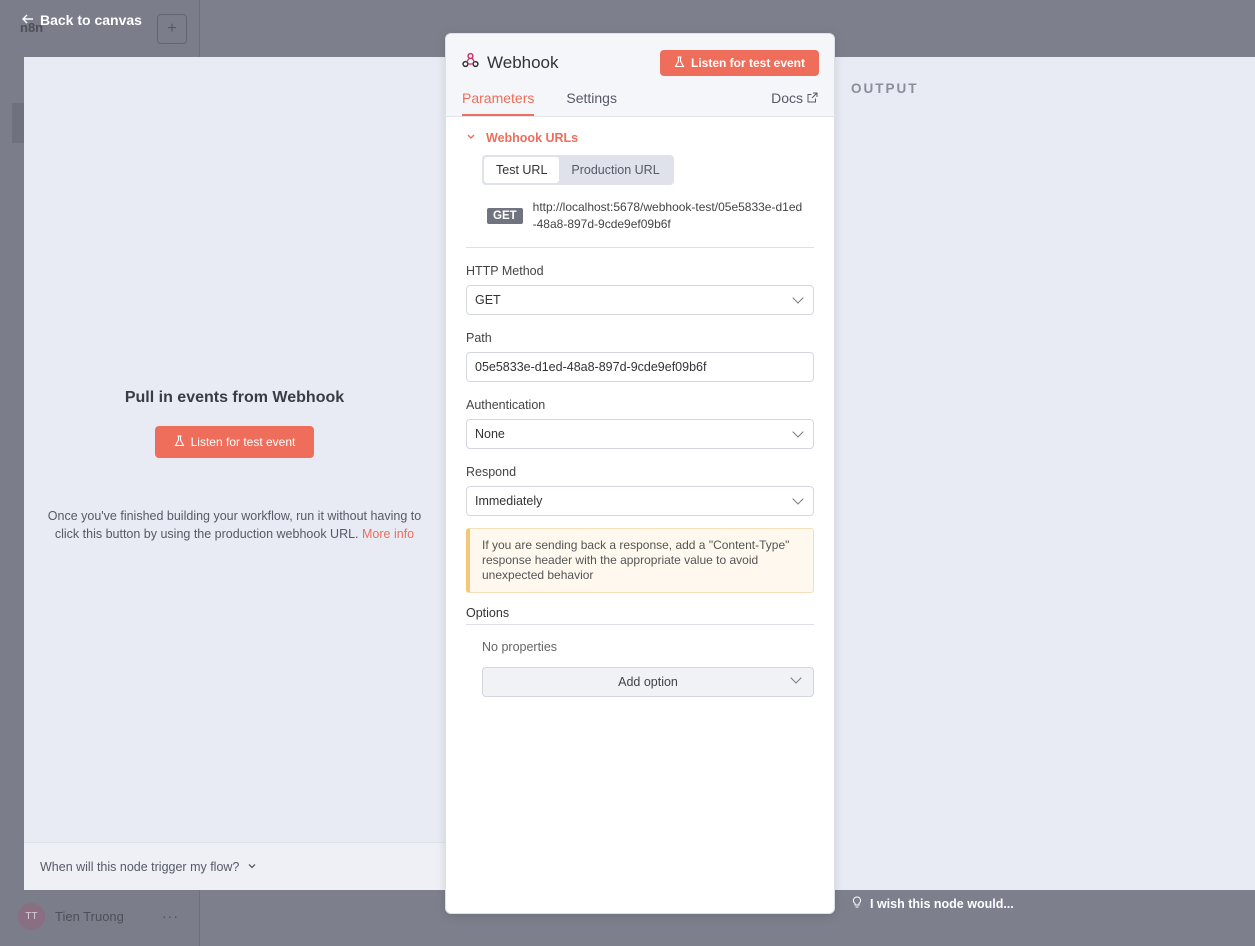 The image size is (1255, 946). I want to click on method-badge: GET, so click(505, 216).